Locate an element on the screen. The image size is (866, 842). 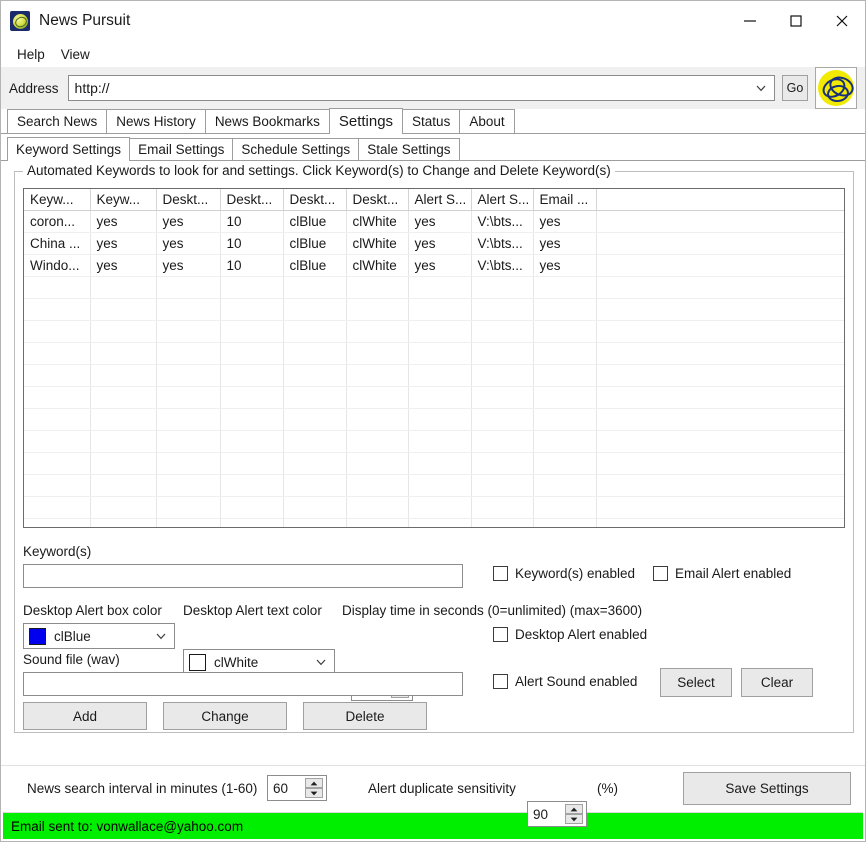
subtab-schedule-settings: Schedule Settings is located at coordinates (296, 149).